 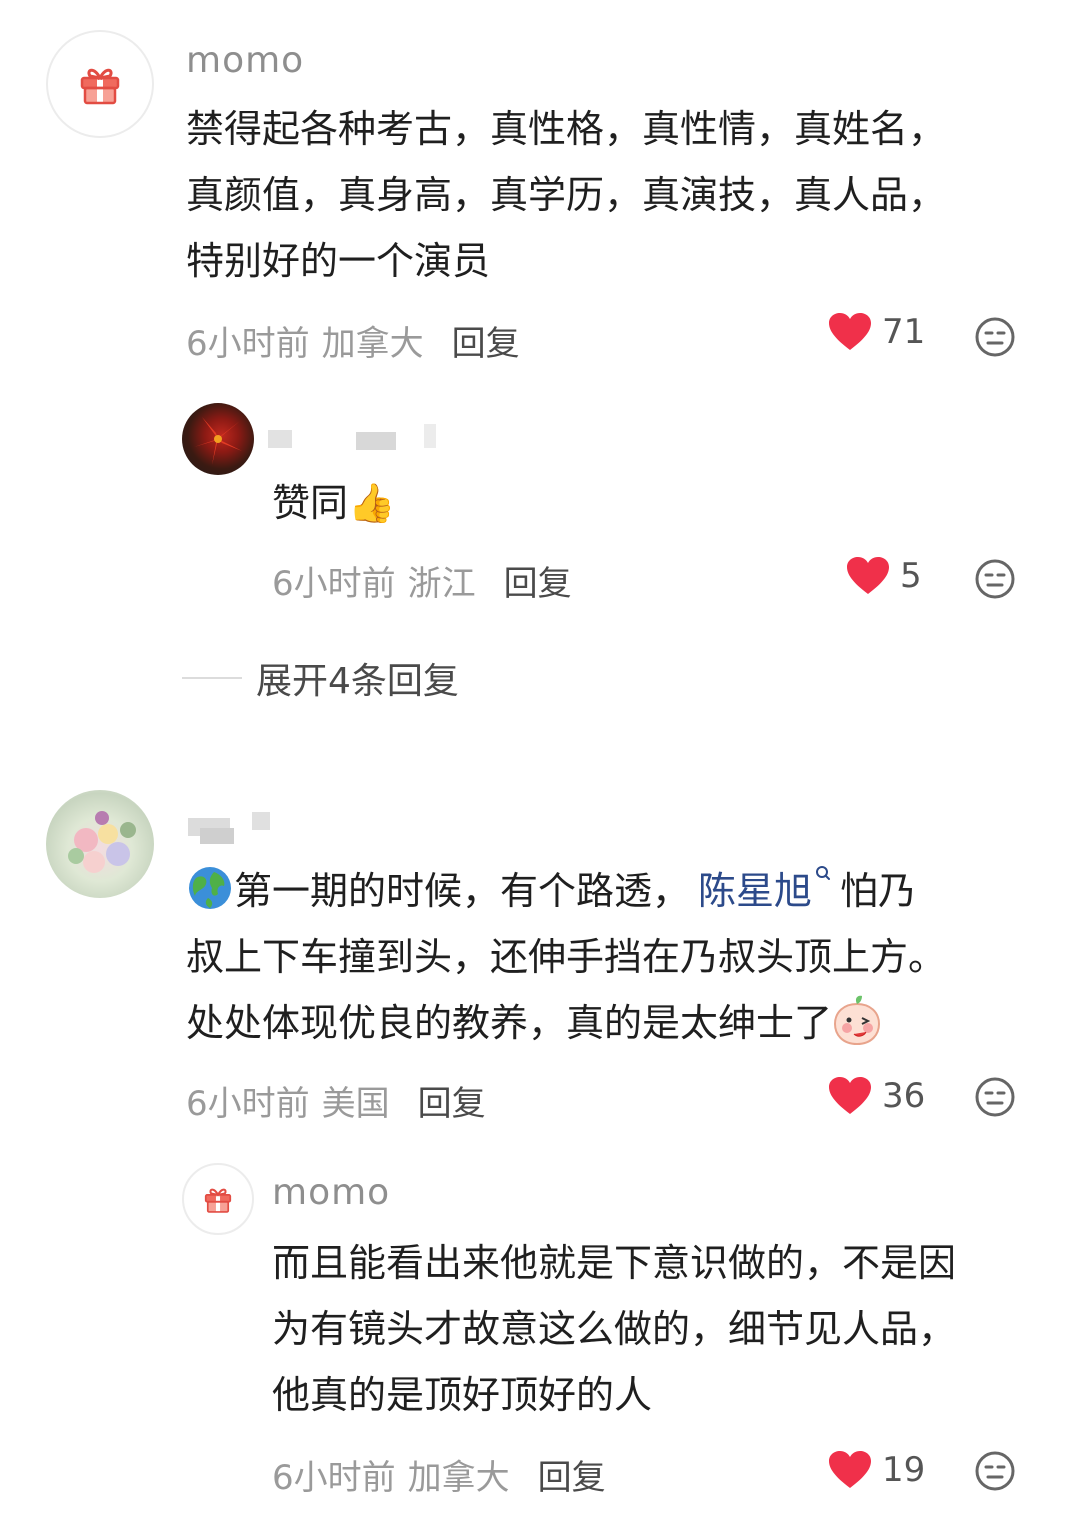 I want to click on reply-text-line: 为有镜头才故意这么做的，细节见人品，, so click(x=614, y=1329).